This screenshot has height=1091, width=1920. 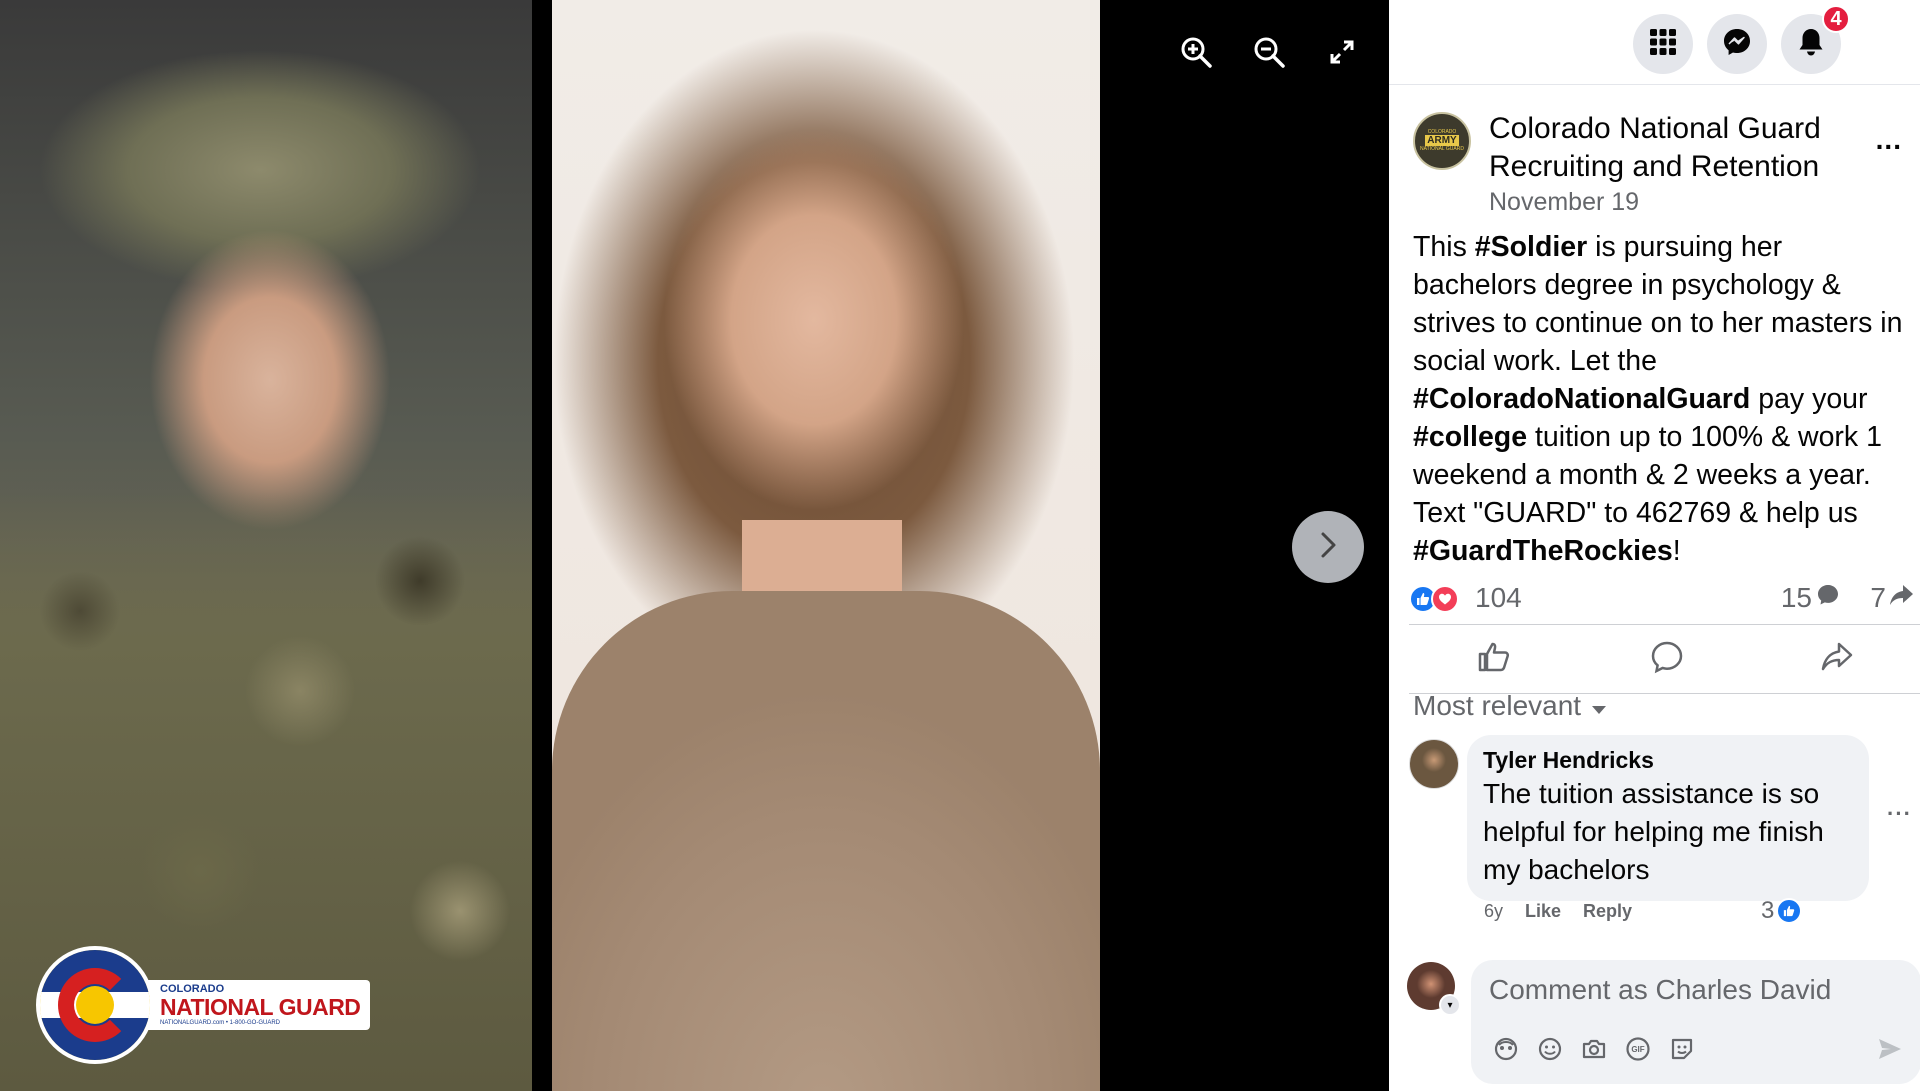 I want to click on camera-icon, so click(x=1594, y=1049).